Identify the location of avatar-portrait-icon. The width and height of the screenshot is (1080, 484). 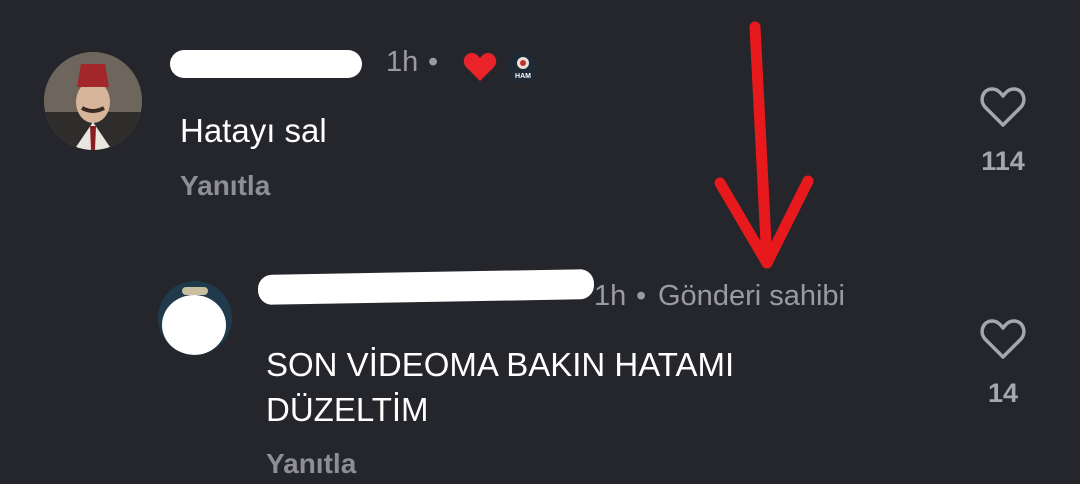
(93, 101).